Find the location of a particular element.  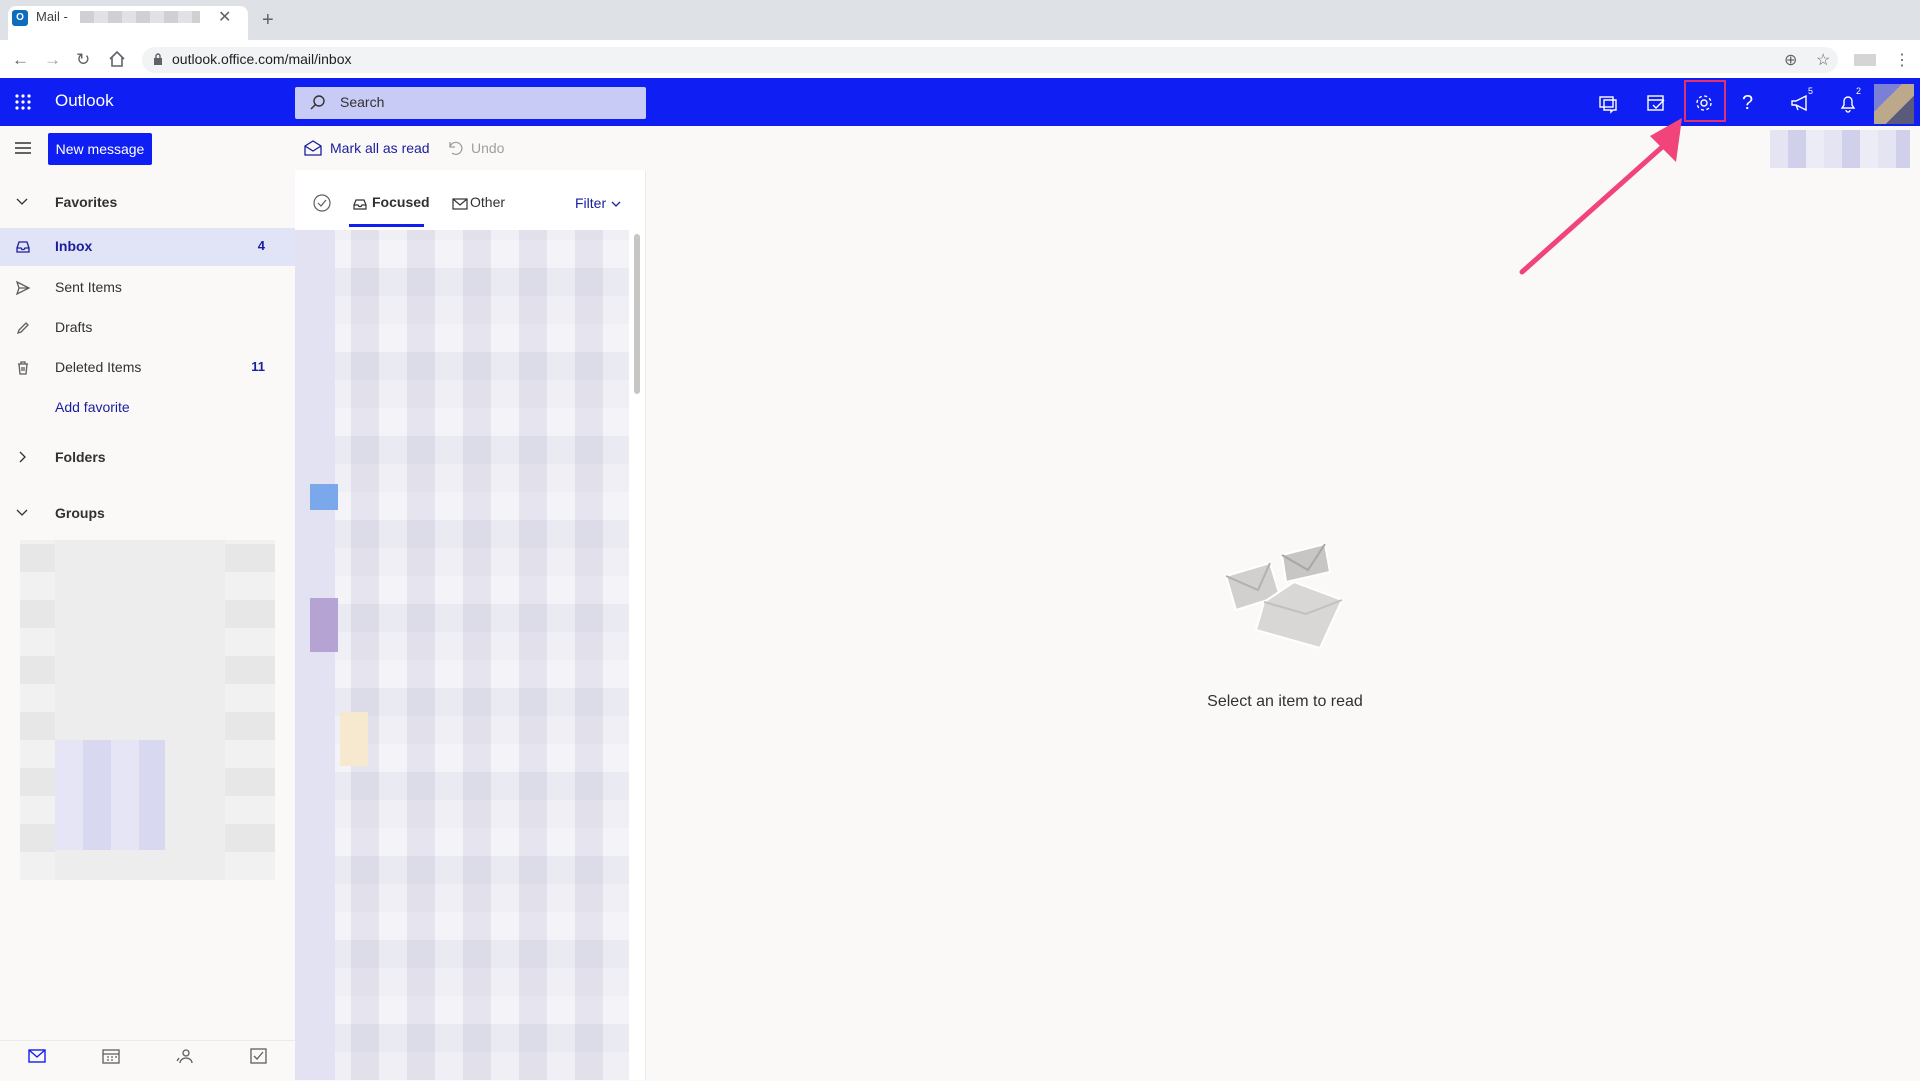

redacted-persona is located at coordinates (1840, 149).